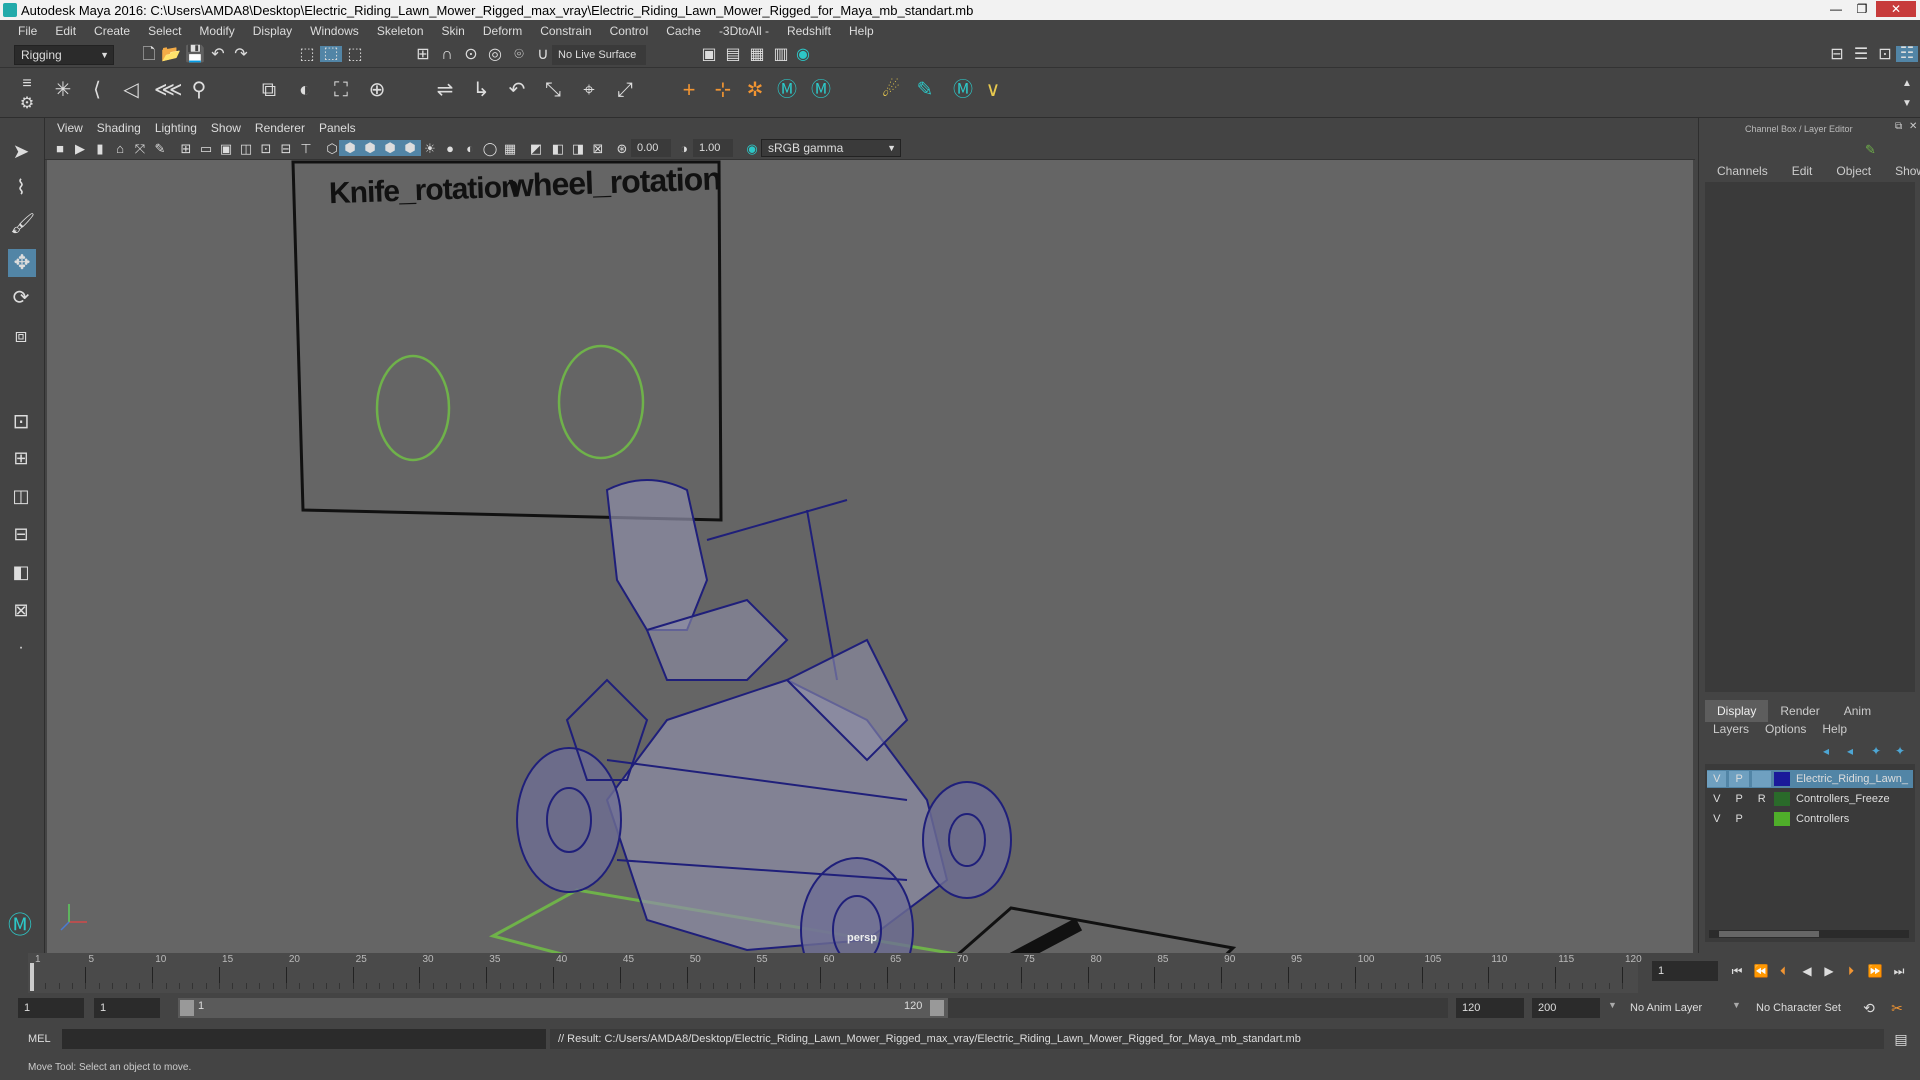 The width and height of the screenshot is (1920, 1080). What do you see at coordinates (810, 31) in the screenshot?
I see `menu-redshift: Redshift` at bounding box center [810, 31].